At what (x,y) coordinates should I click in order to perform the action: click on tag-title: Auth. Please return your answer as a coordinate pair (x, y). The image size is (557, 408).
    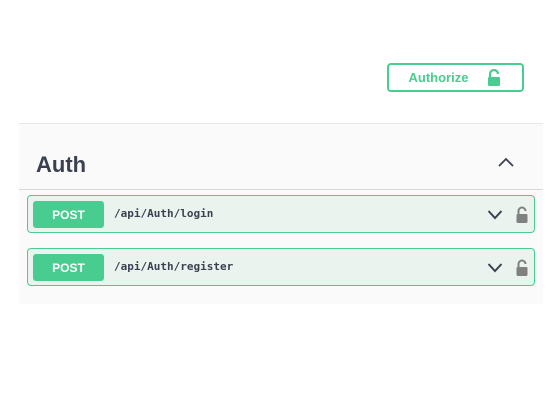
    Looking at the image, I should click on (61, 164).